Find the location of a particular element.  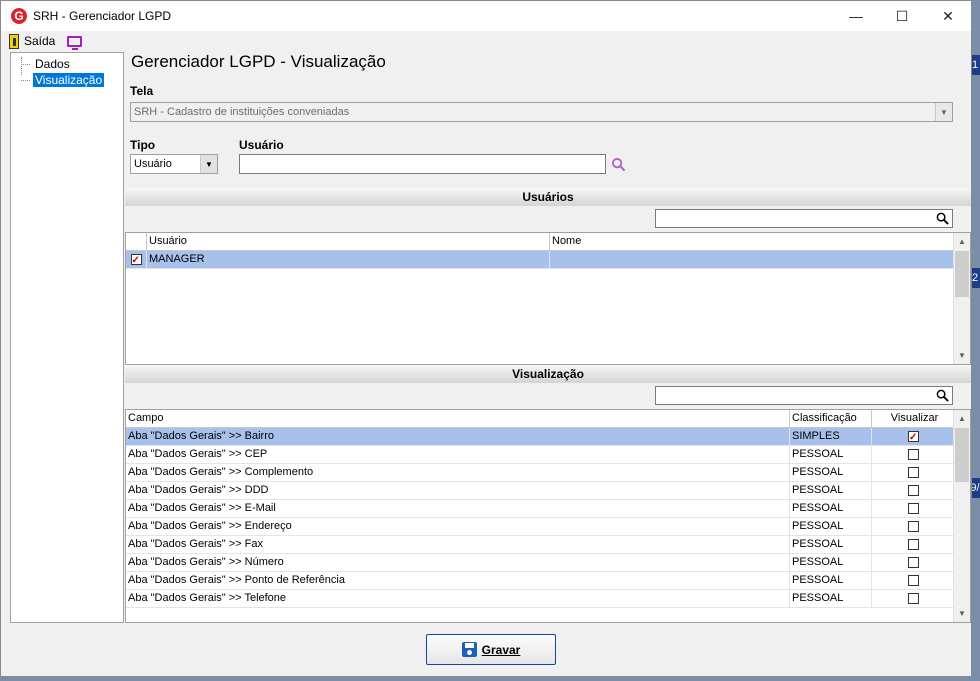

table-row: Aba "Dados Gerais" >> Complemento PESSOAL is located at coordinates (540, 473).